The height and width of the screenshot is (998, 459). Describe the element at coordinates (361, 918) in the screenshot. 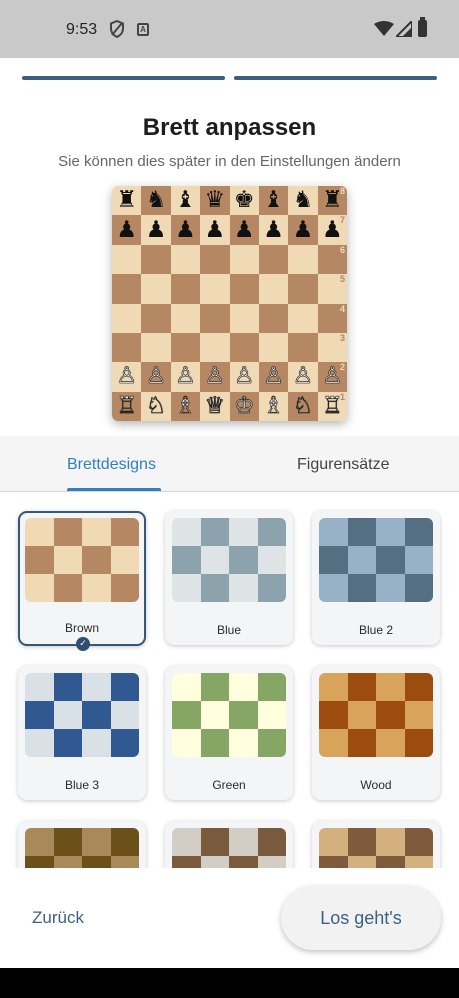

I see `start-button: Los geht's` at that location.